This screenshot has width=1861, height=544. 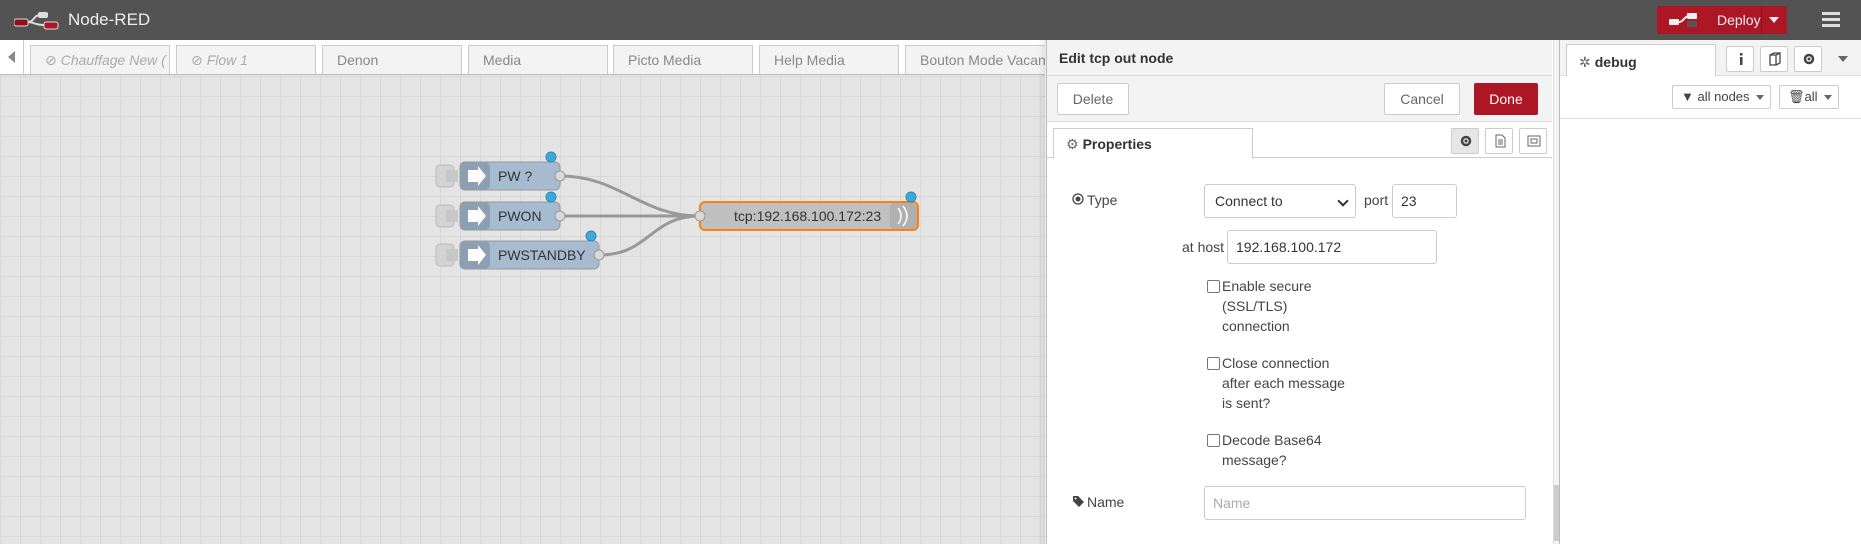 I want to click on tab-debug: ✲ debug, so click(x=1641, y=60).